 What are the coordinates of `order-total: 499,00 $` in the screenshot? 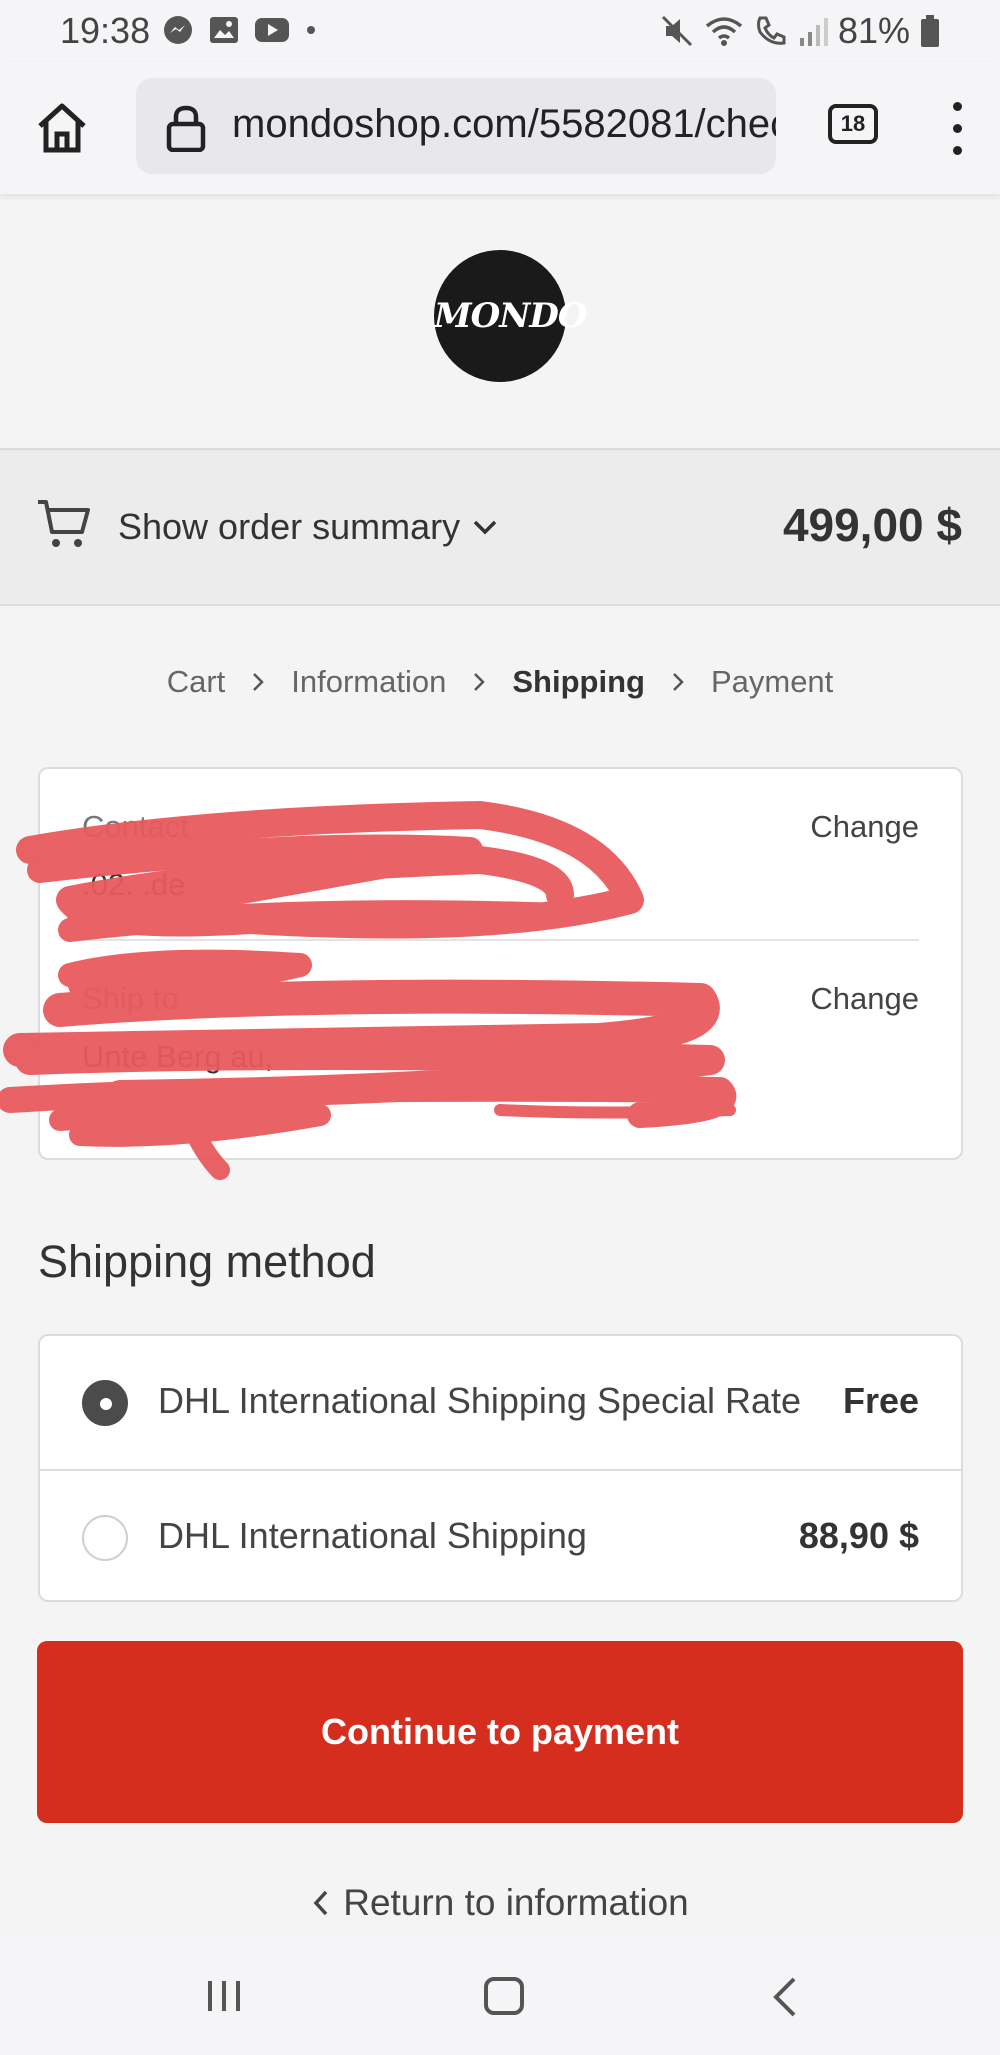 It's located at (872, 525).